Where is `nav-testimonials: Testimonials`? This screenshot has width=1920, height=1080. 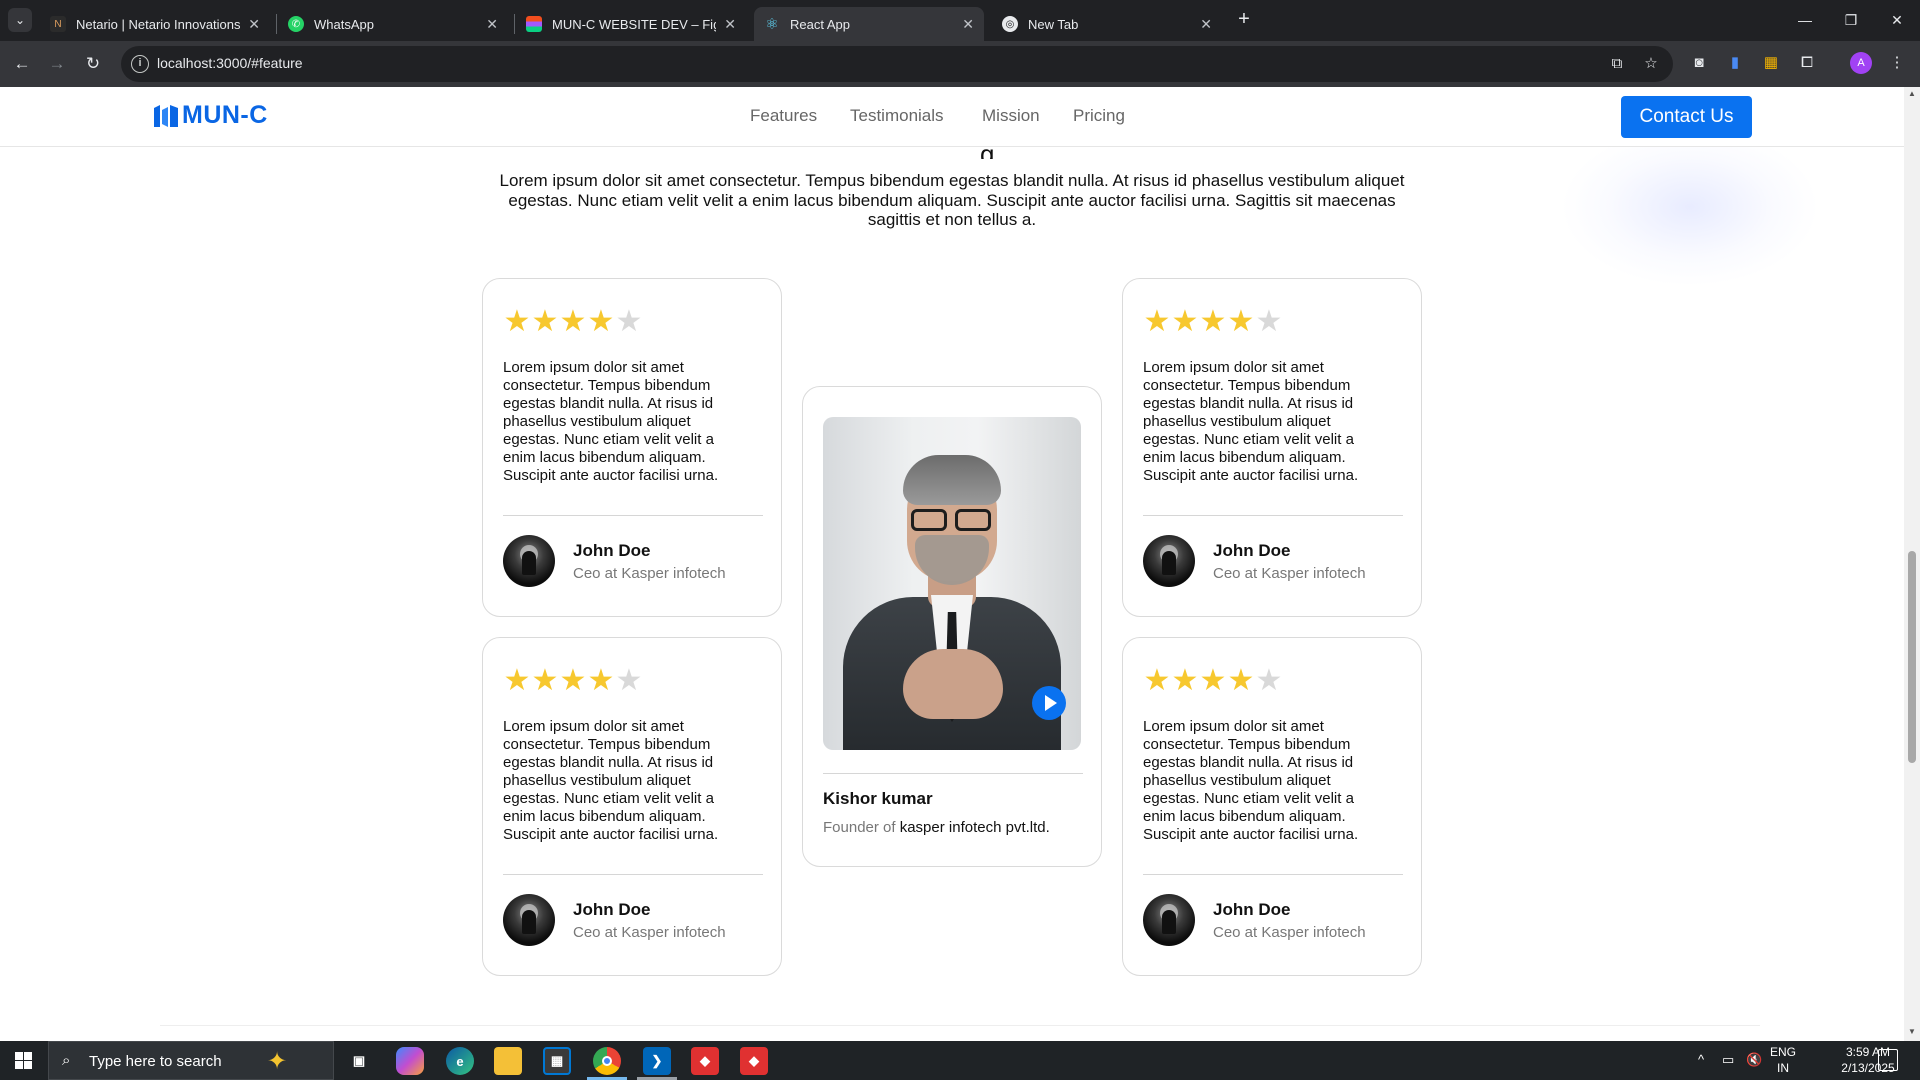 nav-testimonials: Testimonials is located at coordinates (897, 116).